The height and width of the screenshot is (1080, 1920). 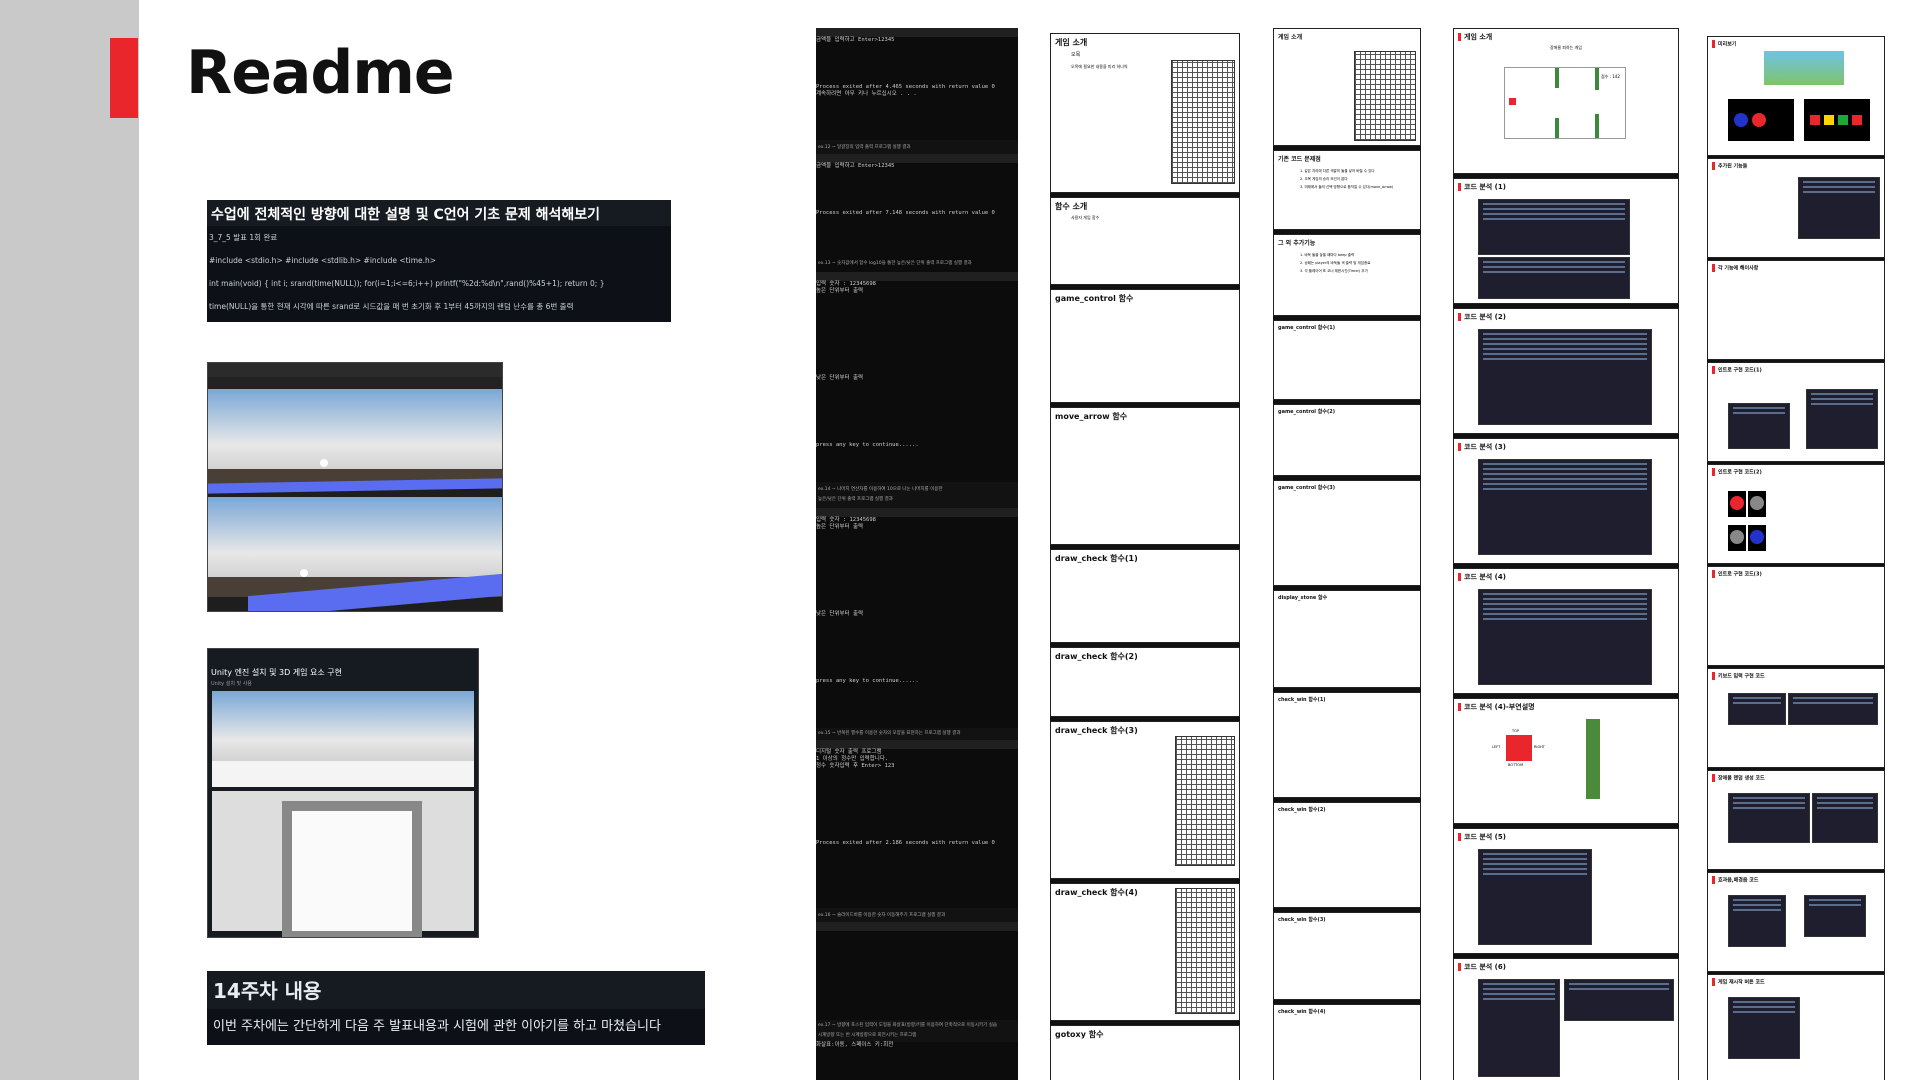 I want to click on terminal-line: 높은 단위부터 출력, so click(x=840, y=291).